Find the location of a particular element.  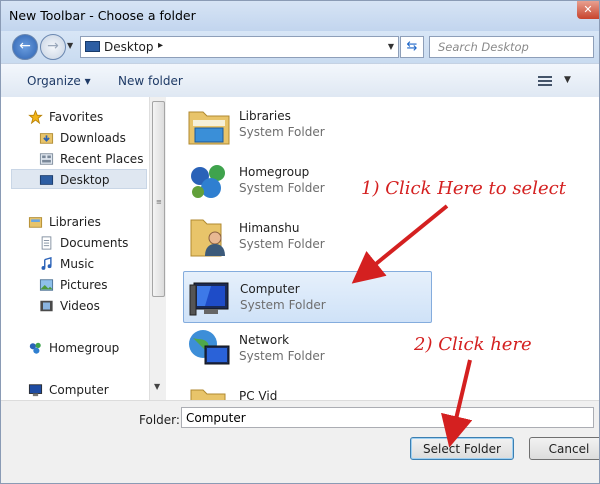

search-input: Search Desktop is located at coordinates (483, 47).